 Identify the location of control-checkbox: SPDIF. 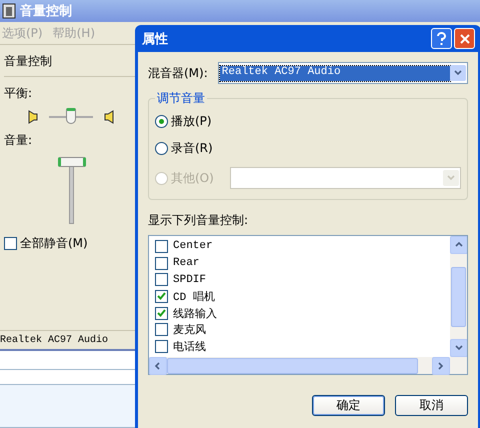
(299, 279).